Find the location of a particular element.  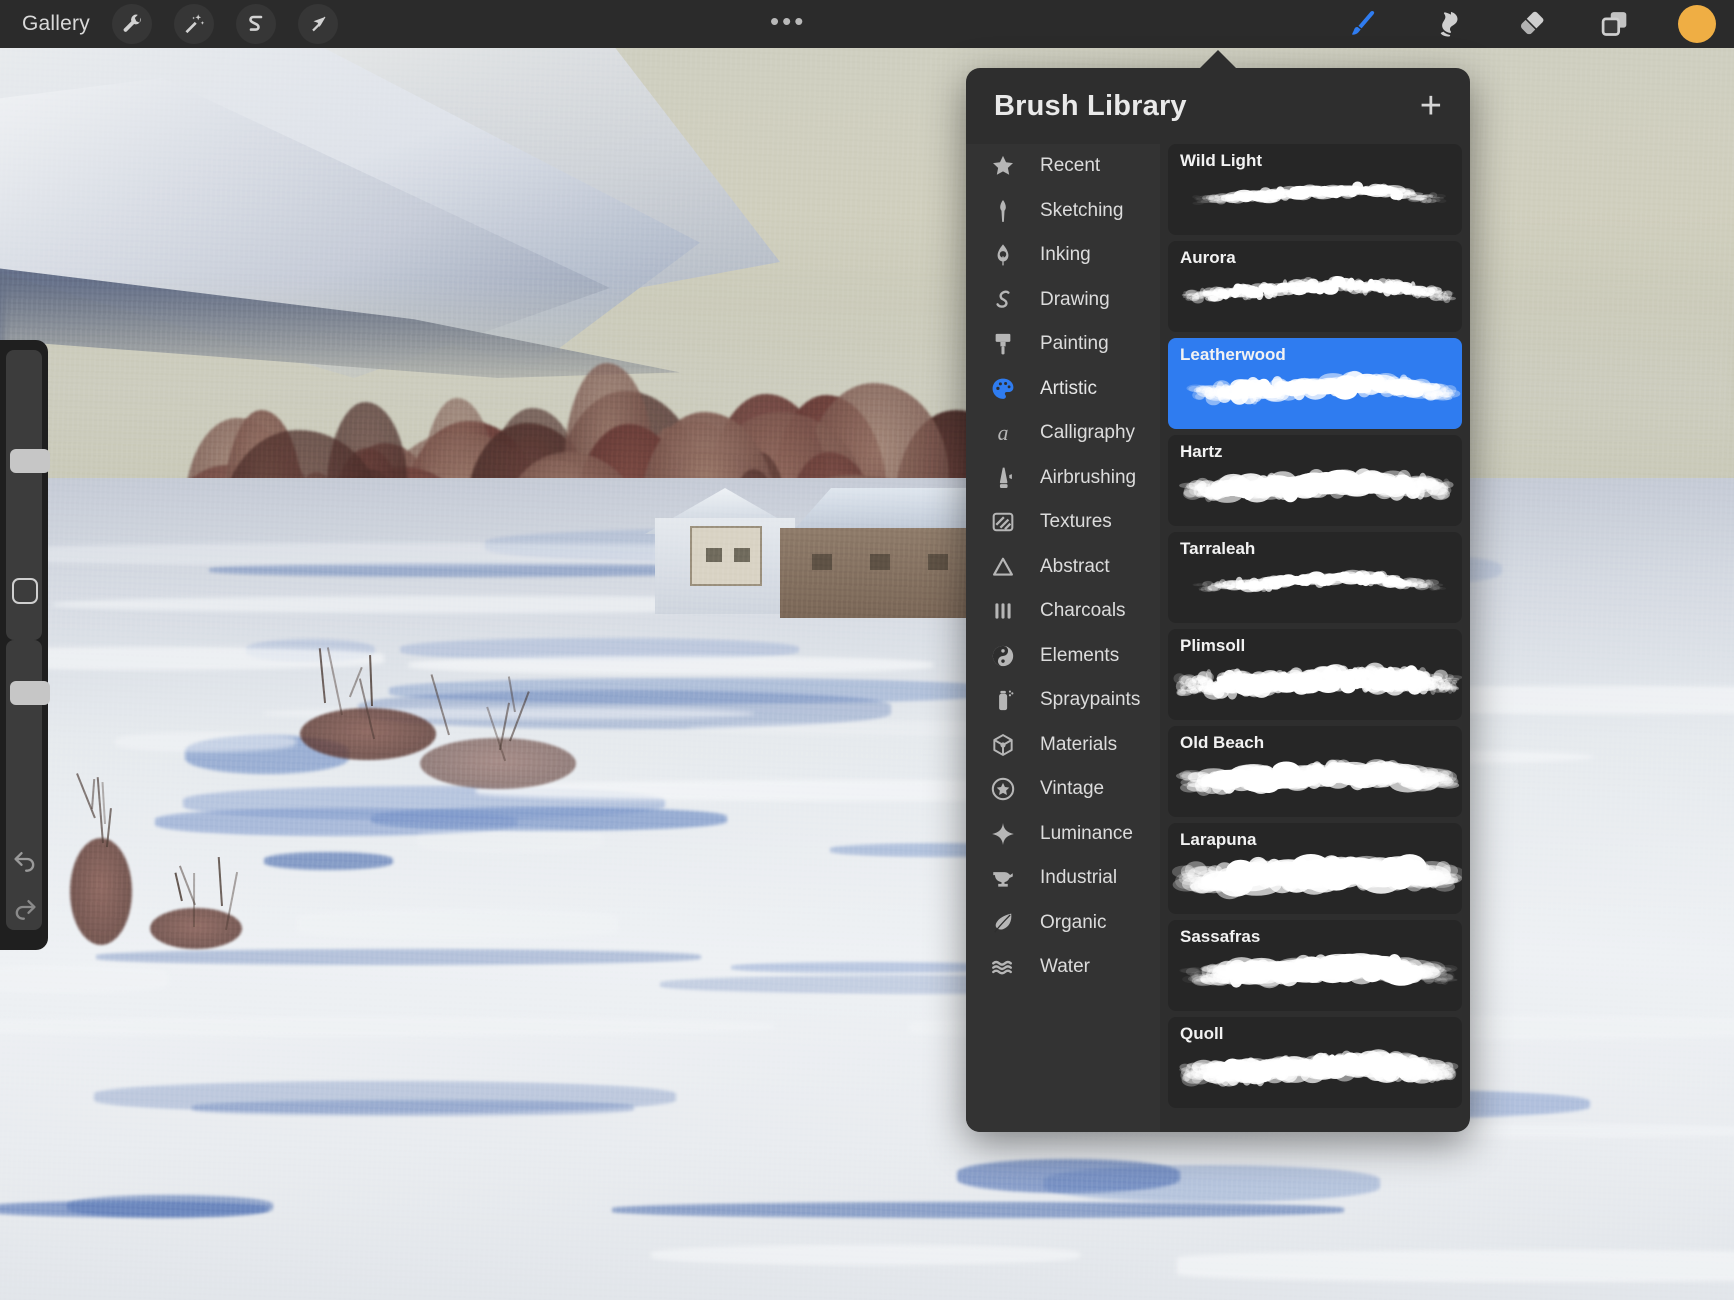

redo-button is located at coordinates (25, 907).